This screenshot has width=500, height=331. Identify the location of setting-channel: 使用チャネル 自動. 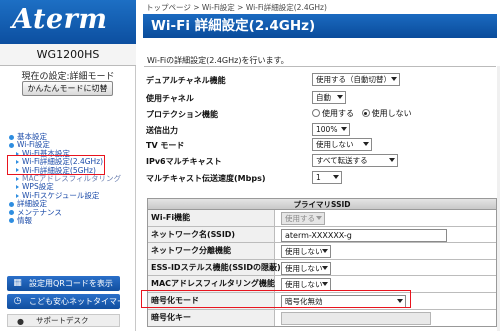
(316, 98).